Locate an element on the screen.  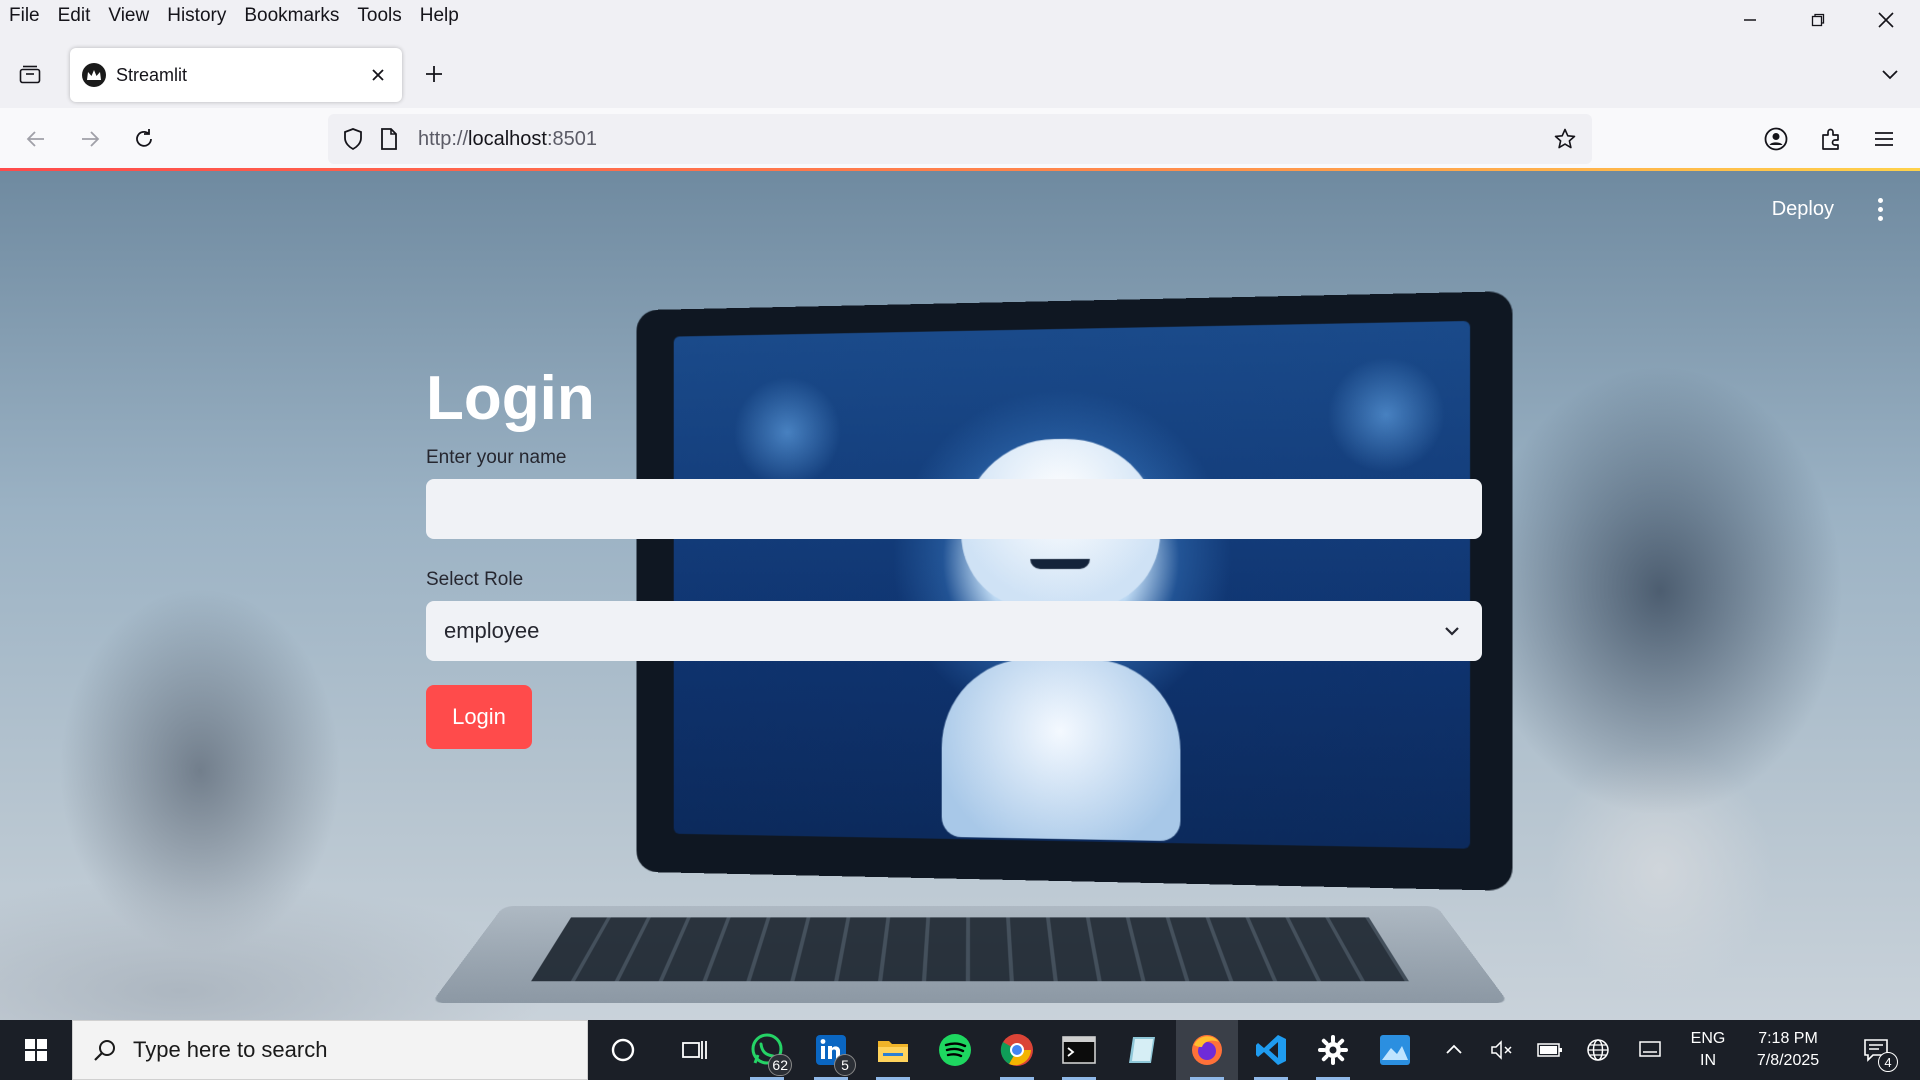
back-arrow-icon is located at coordinates (36, 139).